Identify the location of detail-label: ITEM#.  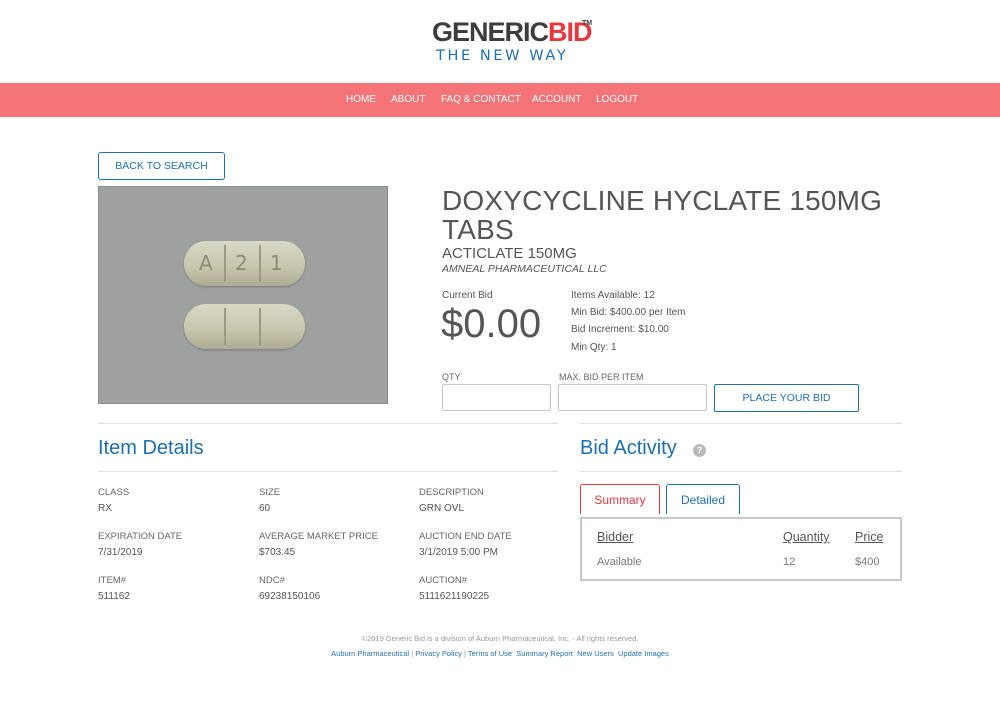
(112, 580).